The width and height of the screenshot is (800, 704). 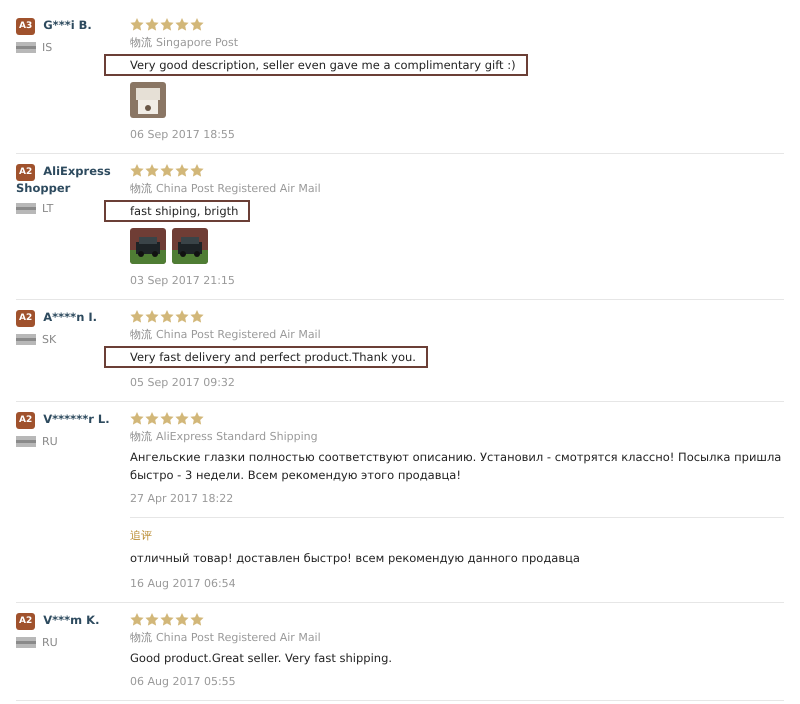 What do you see at coordinates (183, 280) in the screenshot?
I see `review-date: 03 Sep 2017 21:15` at bounding box center [183, 280].